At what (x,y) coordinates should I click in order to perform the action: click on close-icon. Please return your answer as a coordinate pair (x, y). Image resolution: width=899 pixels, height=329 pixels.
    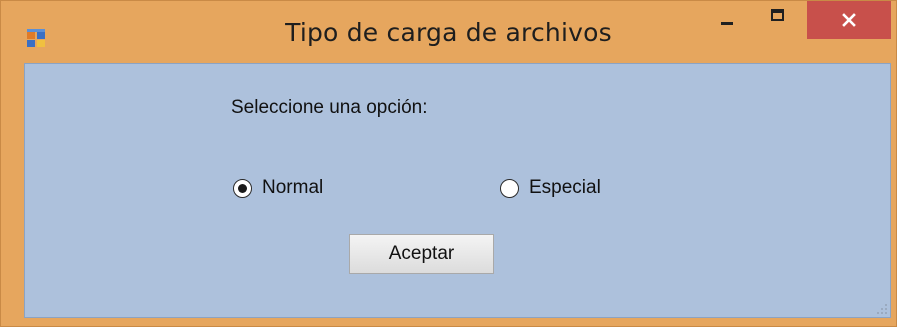
    Looking at the image, I should click on (849, 20).